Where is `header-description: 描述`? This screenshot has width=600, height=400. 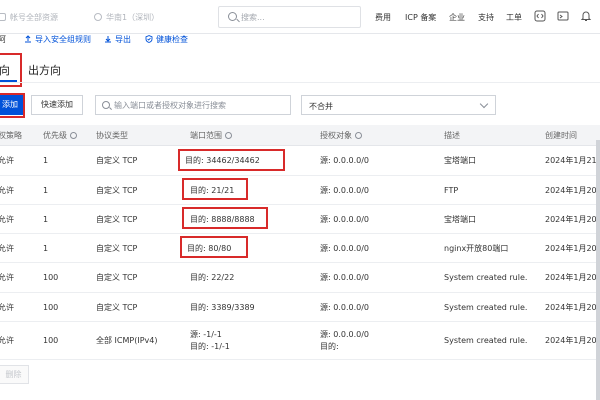 header-description: 描述 is located at coordinates (452, 135).